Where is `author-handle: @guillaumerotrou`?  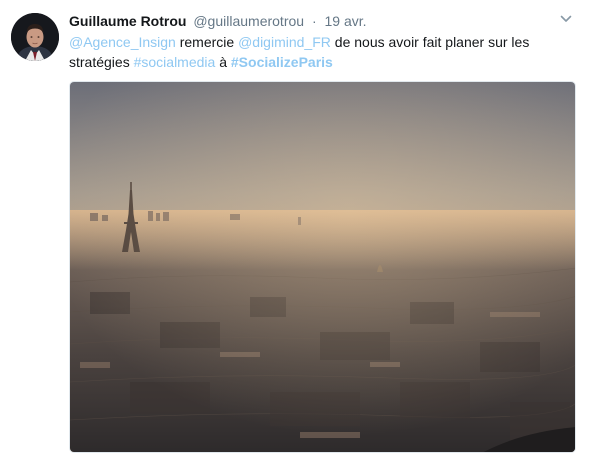
author-handle: @guillaumerotrou is located at coordinates (248, 21).